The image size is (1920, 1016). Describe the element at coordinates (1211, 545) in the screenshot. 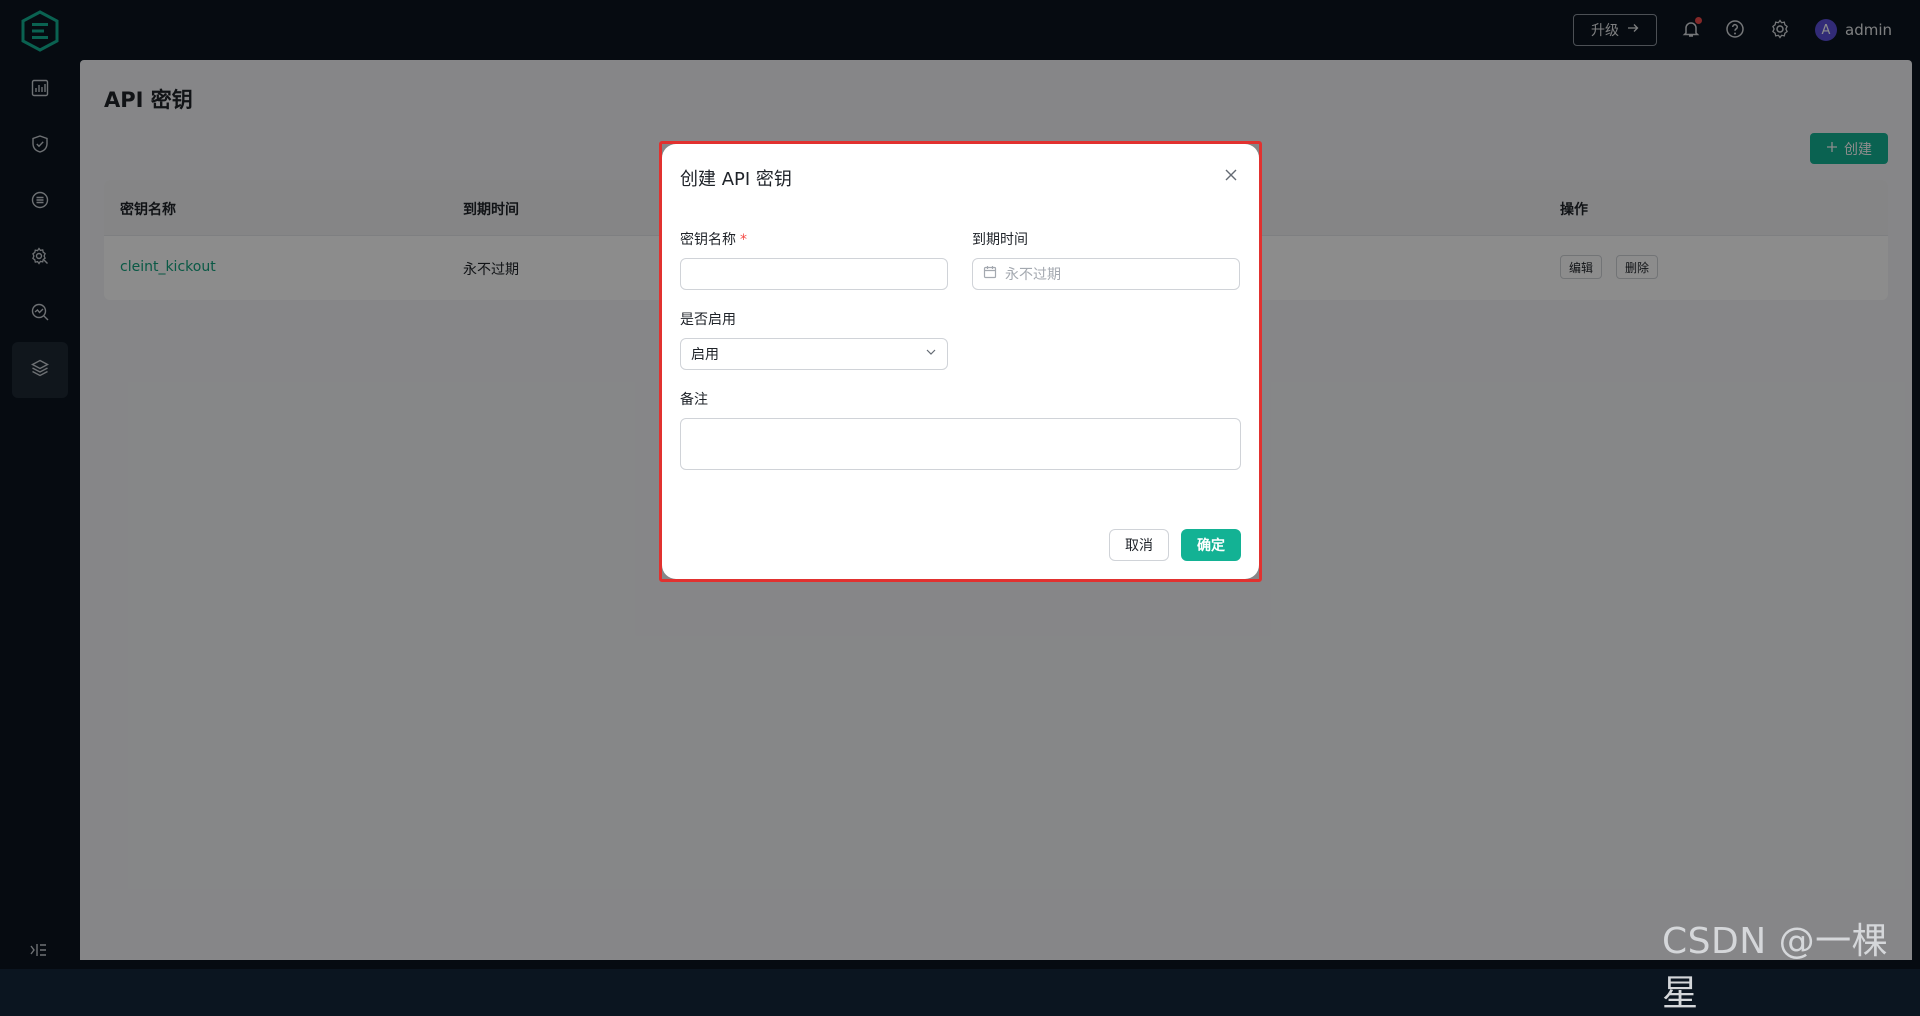

I see `confirm-button: 确定` at that location.